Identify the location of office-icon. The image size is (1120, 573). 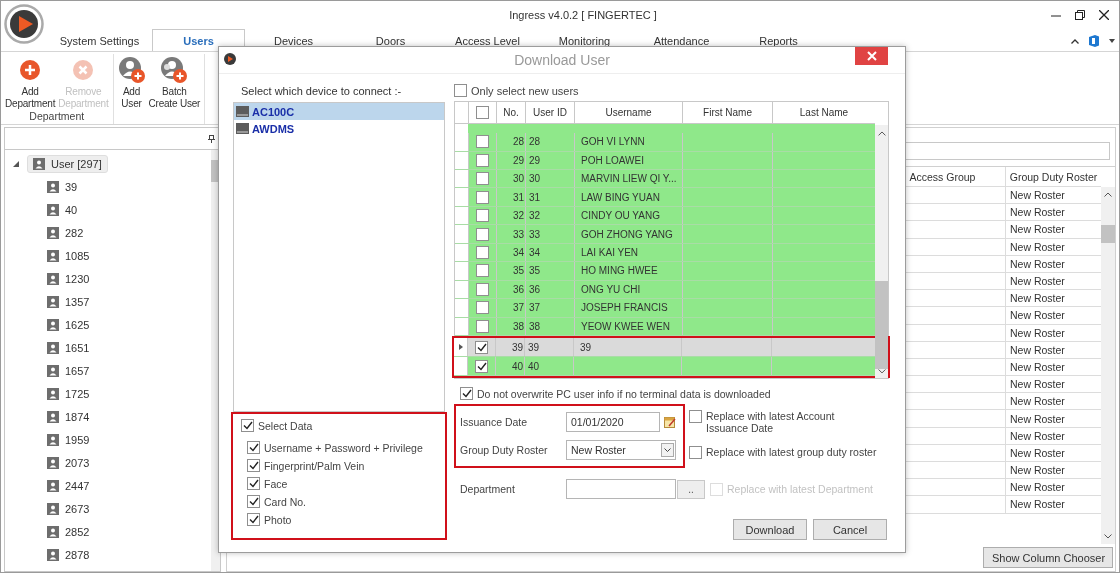
(1094, 41).